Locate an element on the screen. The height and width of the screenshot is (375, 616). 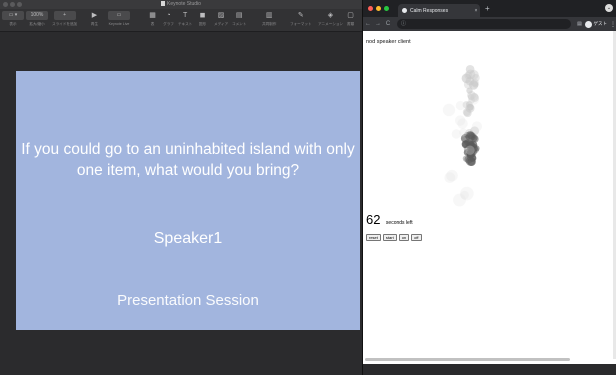
toolbar-icon-6: ◔ is located at coordinates (168, 15).